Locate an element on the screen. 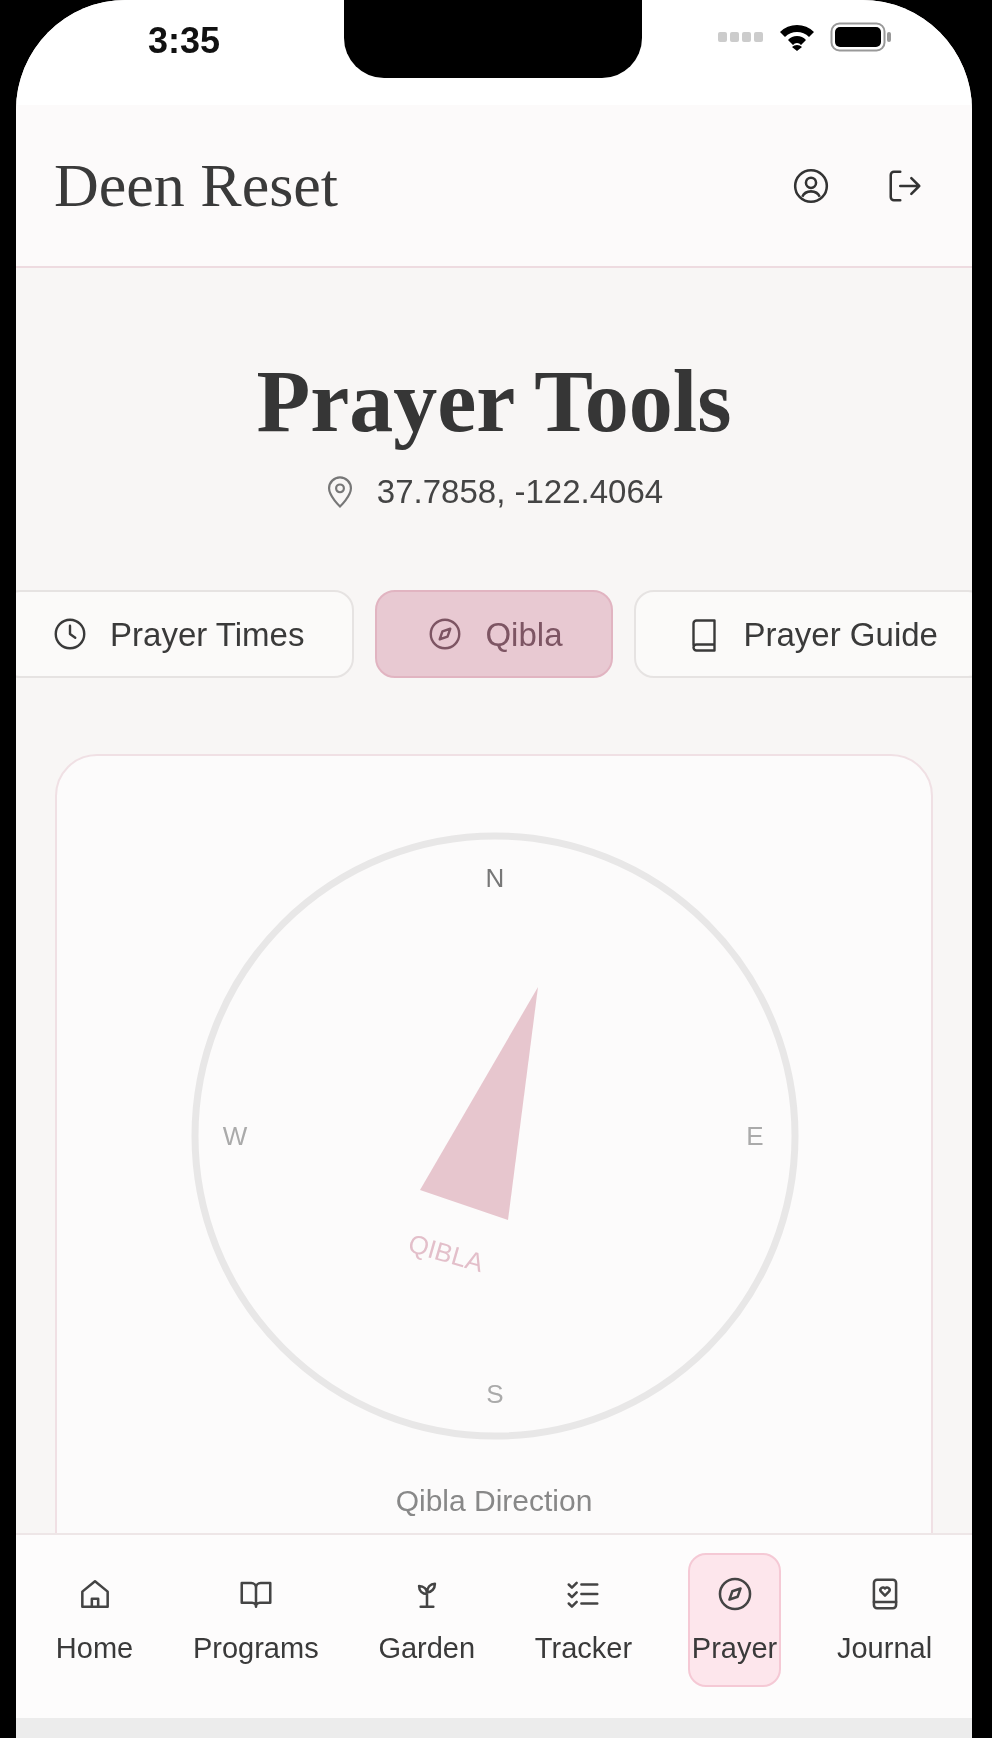  nav-tab: Prayer is located at coordinates (734, 1620).